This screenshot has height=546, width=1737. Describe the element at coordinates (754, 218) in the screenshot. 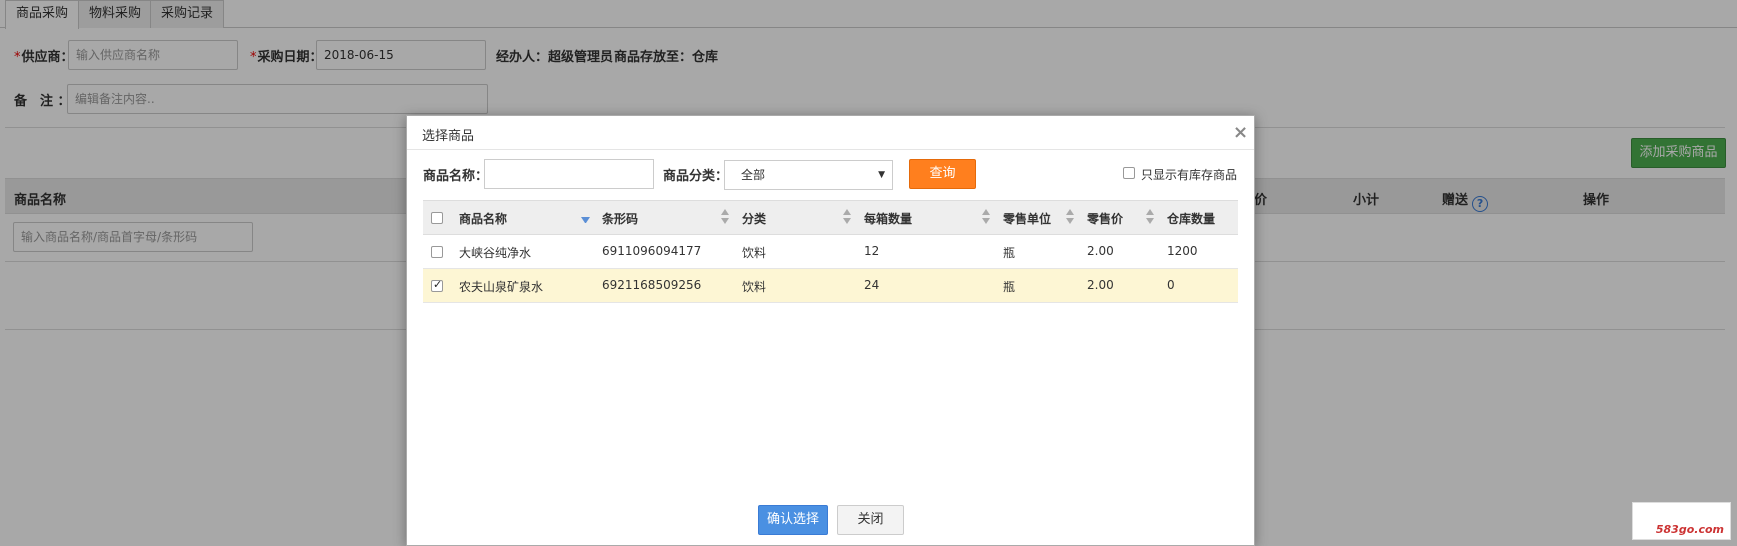

I see `grid-col-category: 分类` at that location.